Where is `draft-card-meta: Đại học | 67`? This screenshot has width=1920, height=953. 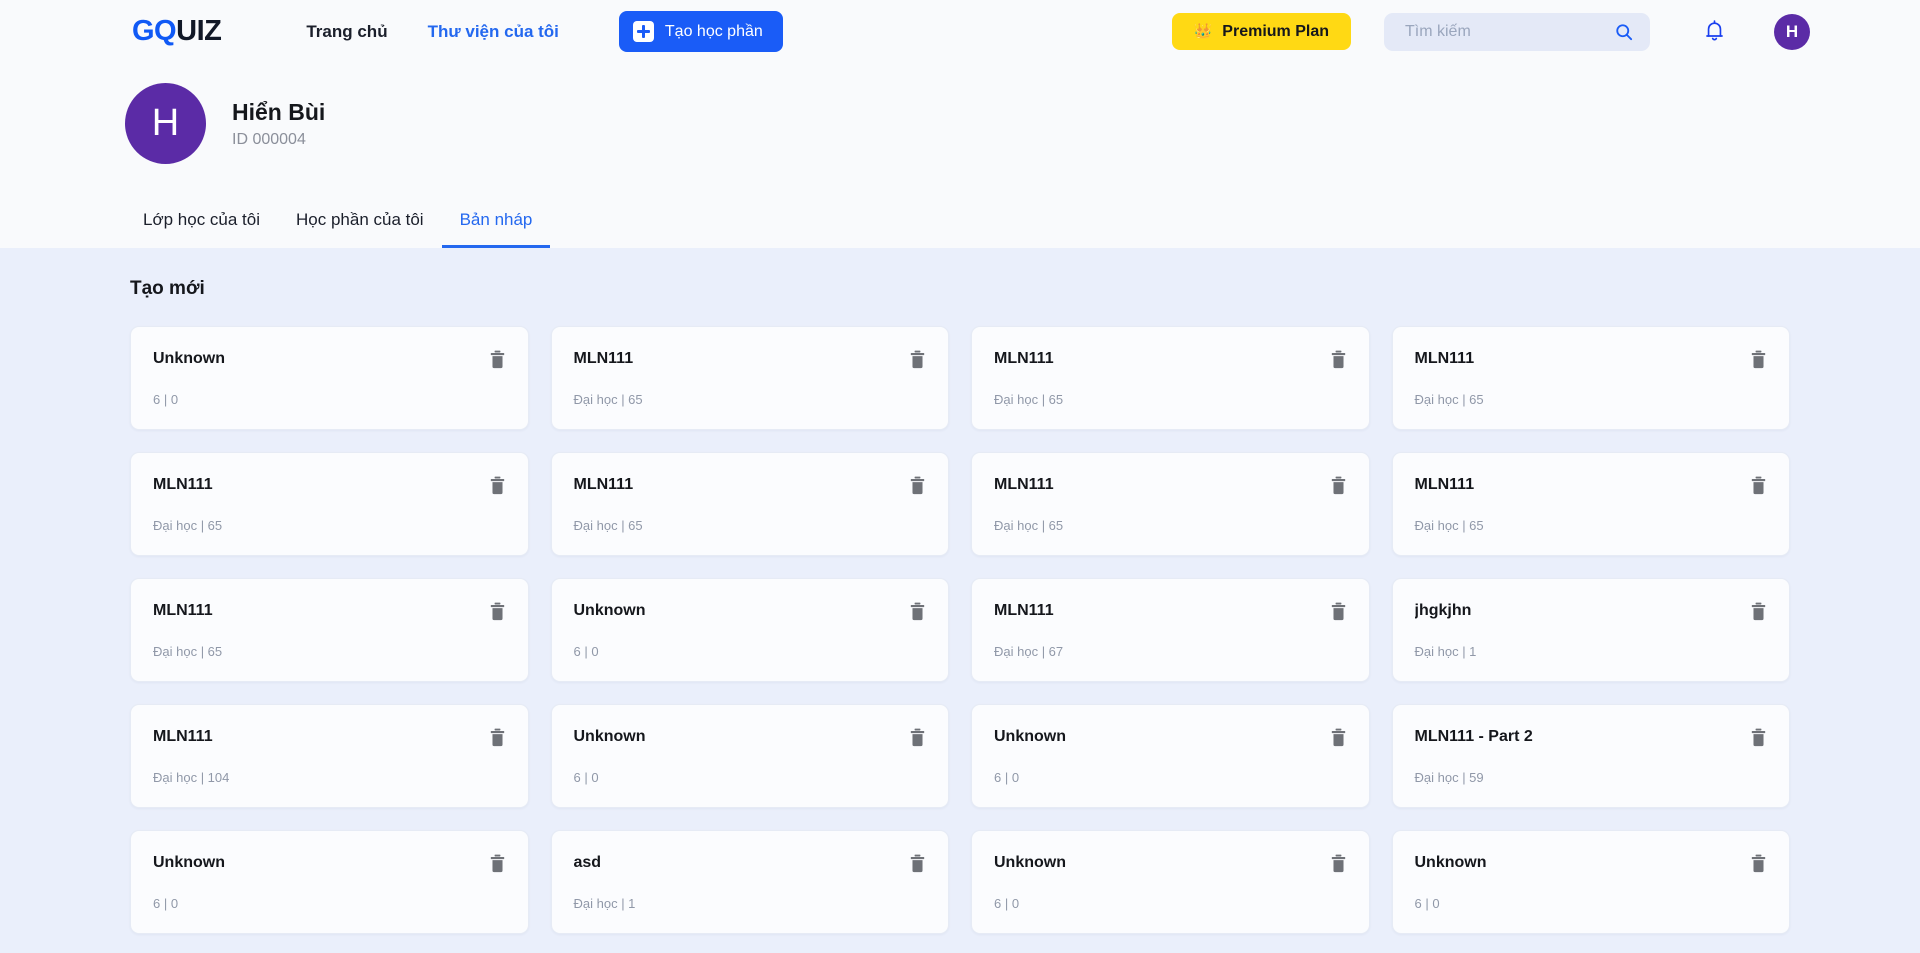 draft-card-meta: Đại học | 67 is located at coordinates (1029, 651).